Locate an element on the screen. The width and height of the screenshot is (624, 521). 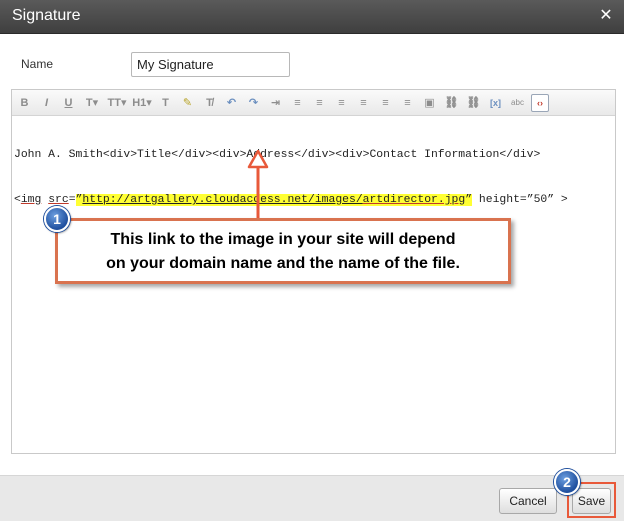
text-color-icon: T is located at coordinates (165, 103).